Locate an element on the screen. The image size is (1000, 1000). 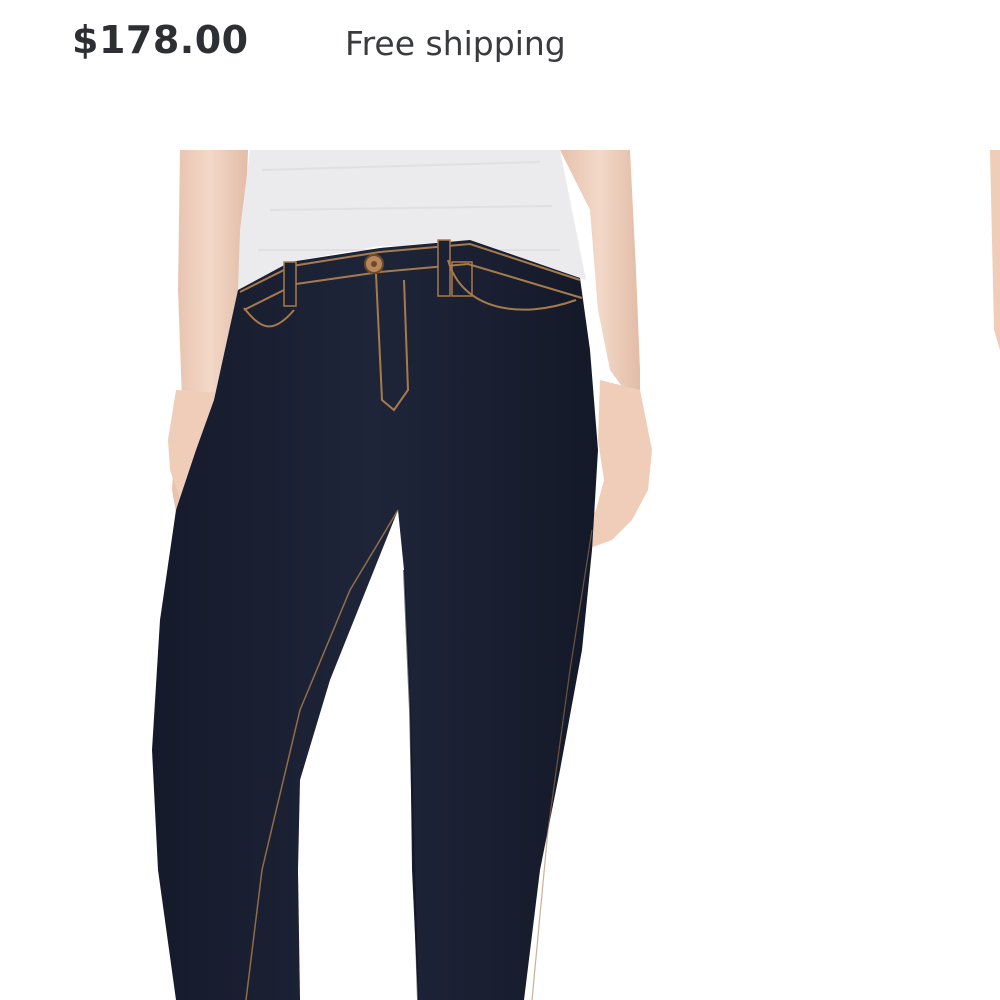
next-image-preview is located at coordinates (994, 250).